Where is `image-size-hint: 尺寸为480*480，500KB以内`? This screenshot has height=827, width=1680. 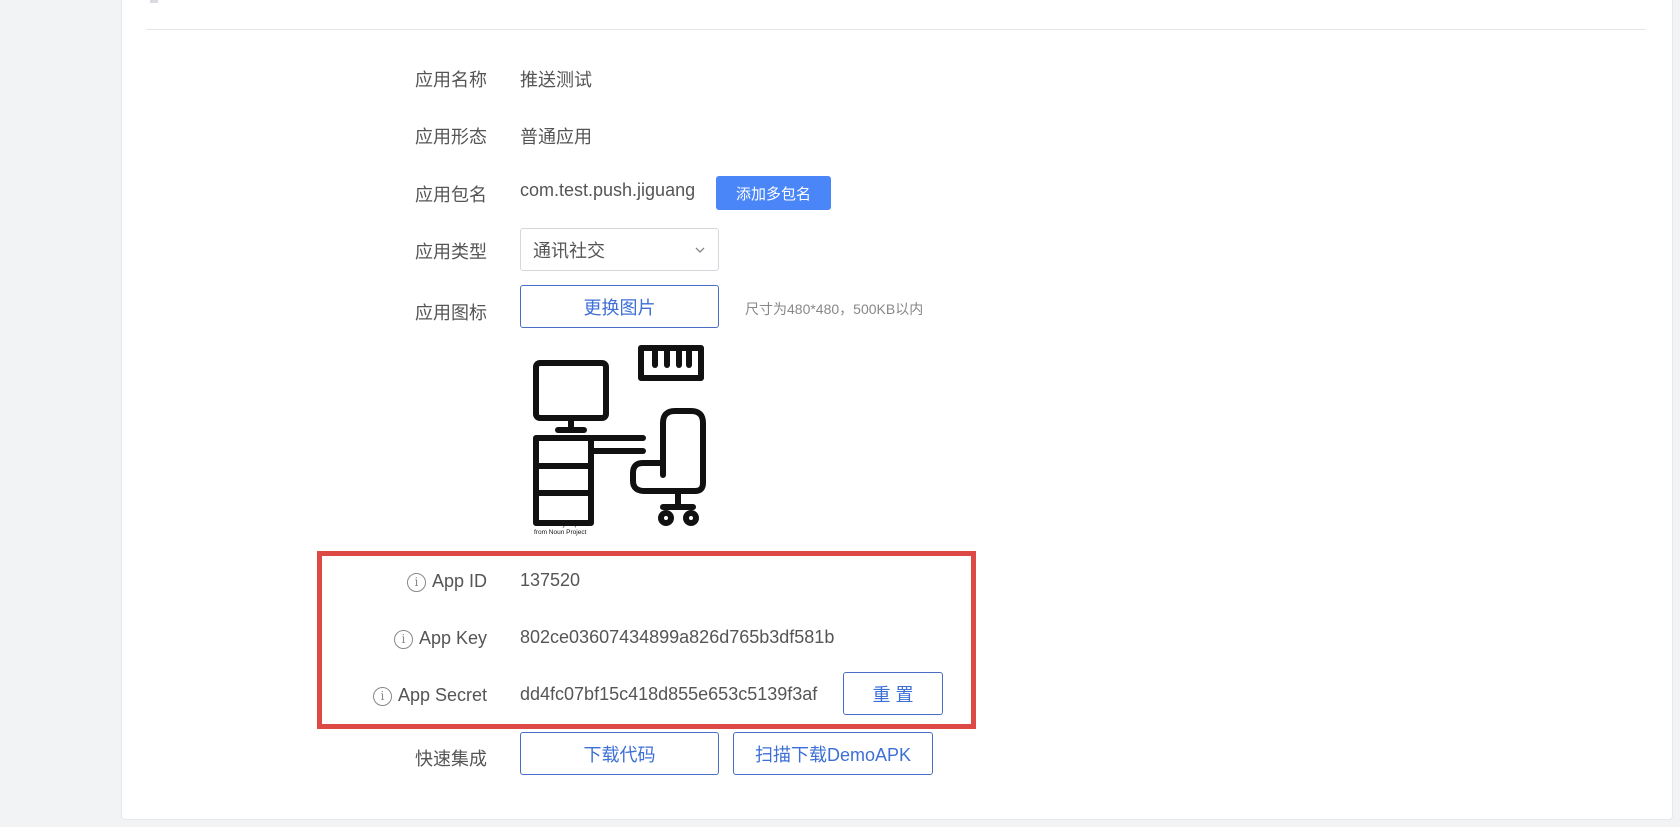 image-size-hint: 尺寸为480*480，500KB以内 is located at coordinates (834, 309).